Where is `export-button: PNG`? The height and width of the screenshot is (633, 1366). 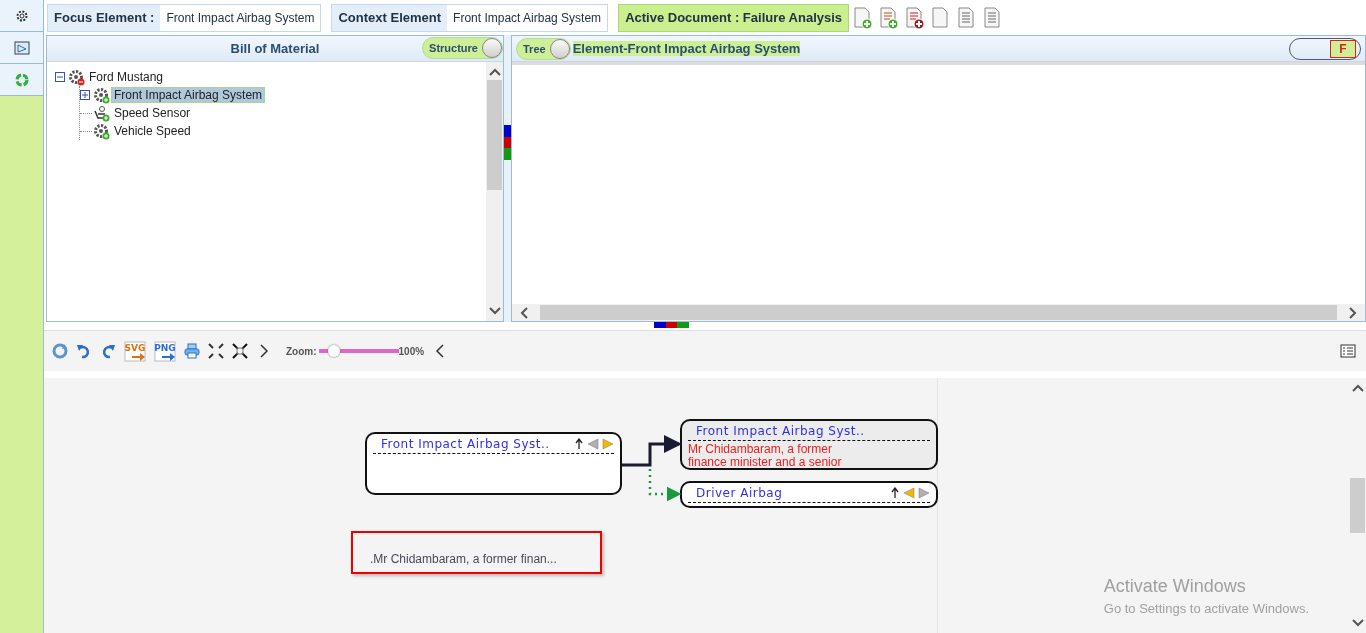
export-button: PNG is located at coordinates (165, 351).